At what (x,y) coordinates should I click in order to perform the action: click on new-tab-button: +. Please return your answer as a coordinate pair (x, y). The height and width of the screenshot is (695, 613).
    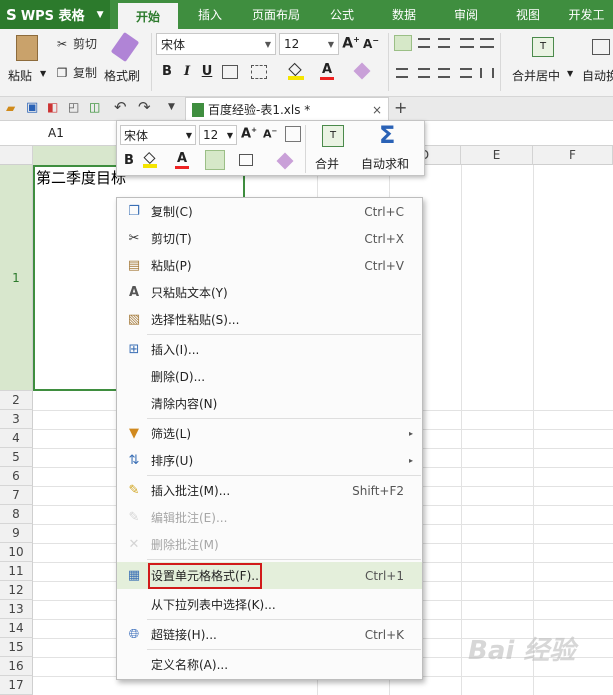
    Looking at the image, I should click on (400, 107).